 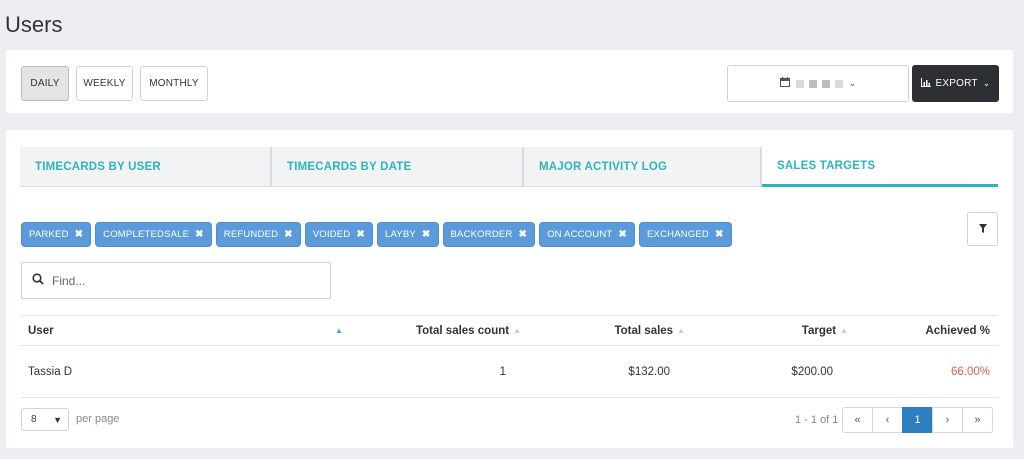 What do you see at coordinates (41, 330) in the screenshot?
I see `column-header-user: User` at bounding box center [41, 330].